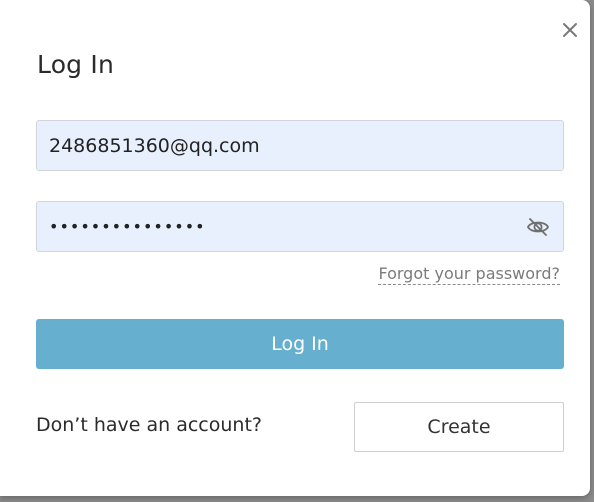  I want to click on forgot-password-link: Forgot your password?, so click(469, 274).